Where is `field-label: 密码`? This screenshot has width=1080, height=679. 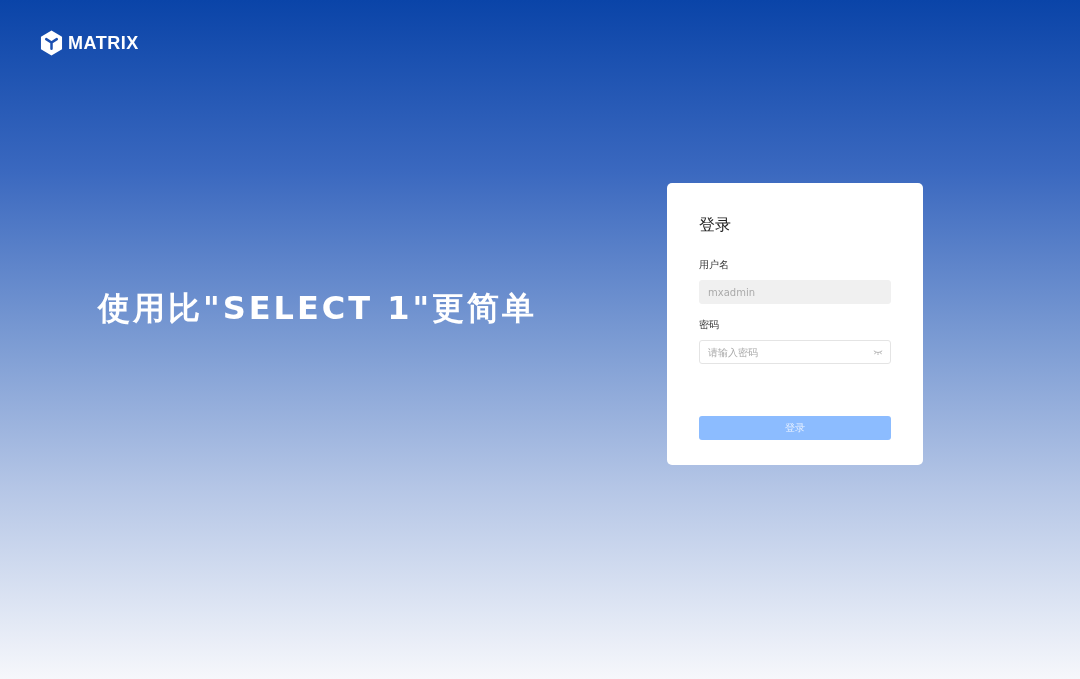 field-label: 密码 is located at coordinates (709, 325).